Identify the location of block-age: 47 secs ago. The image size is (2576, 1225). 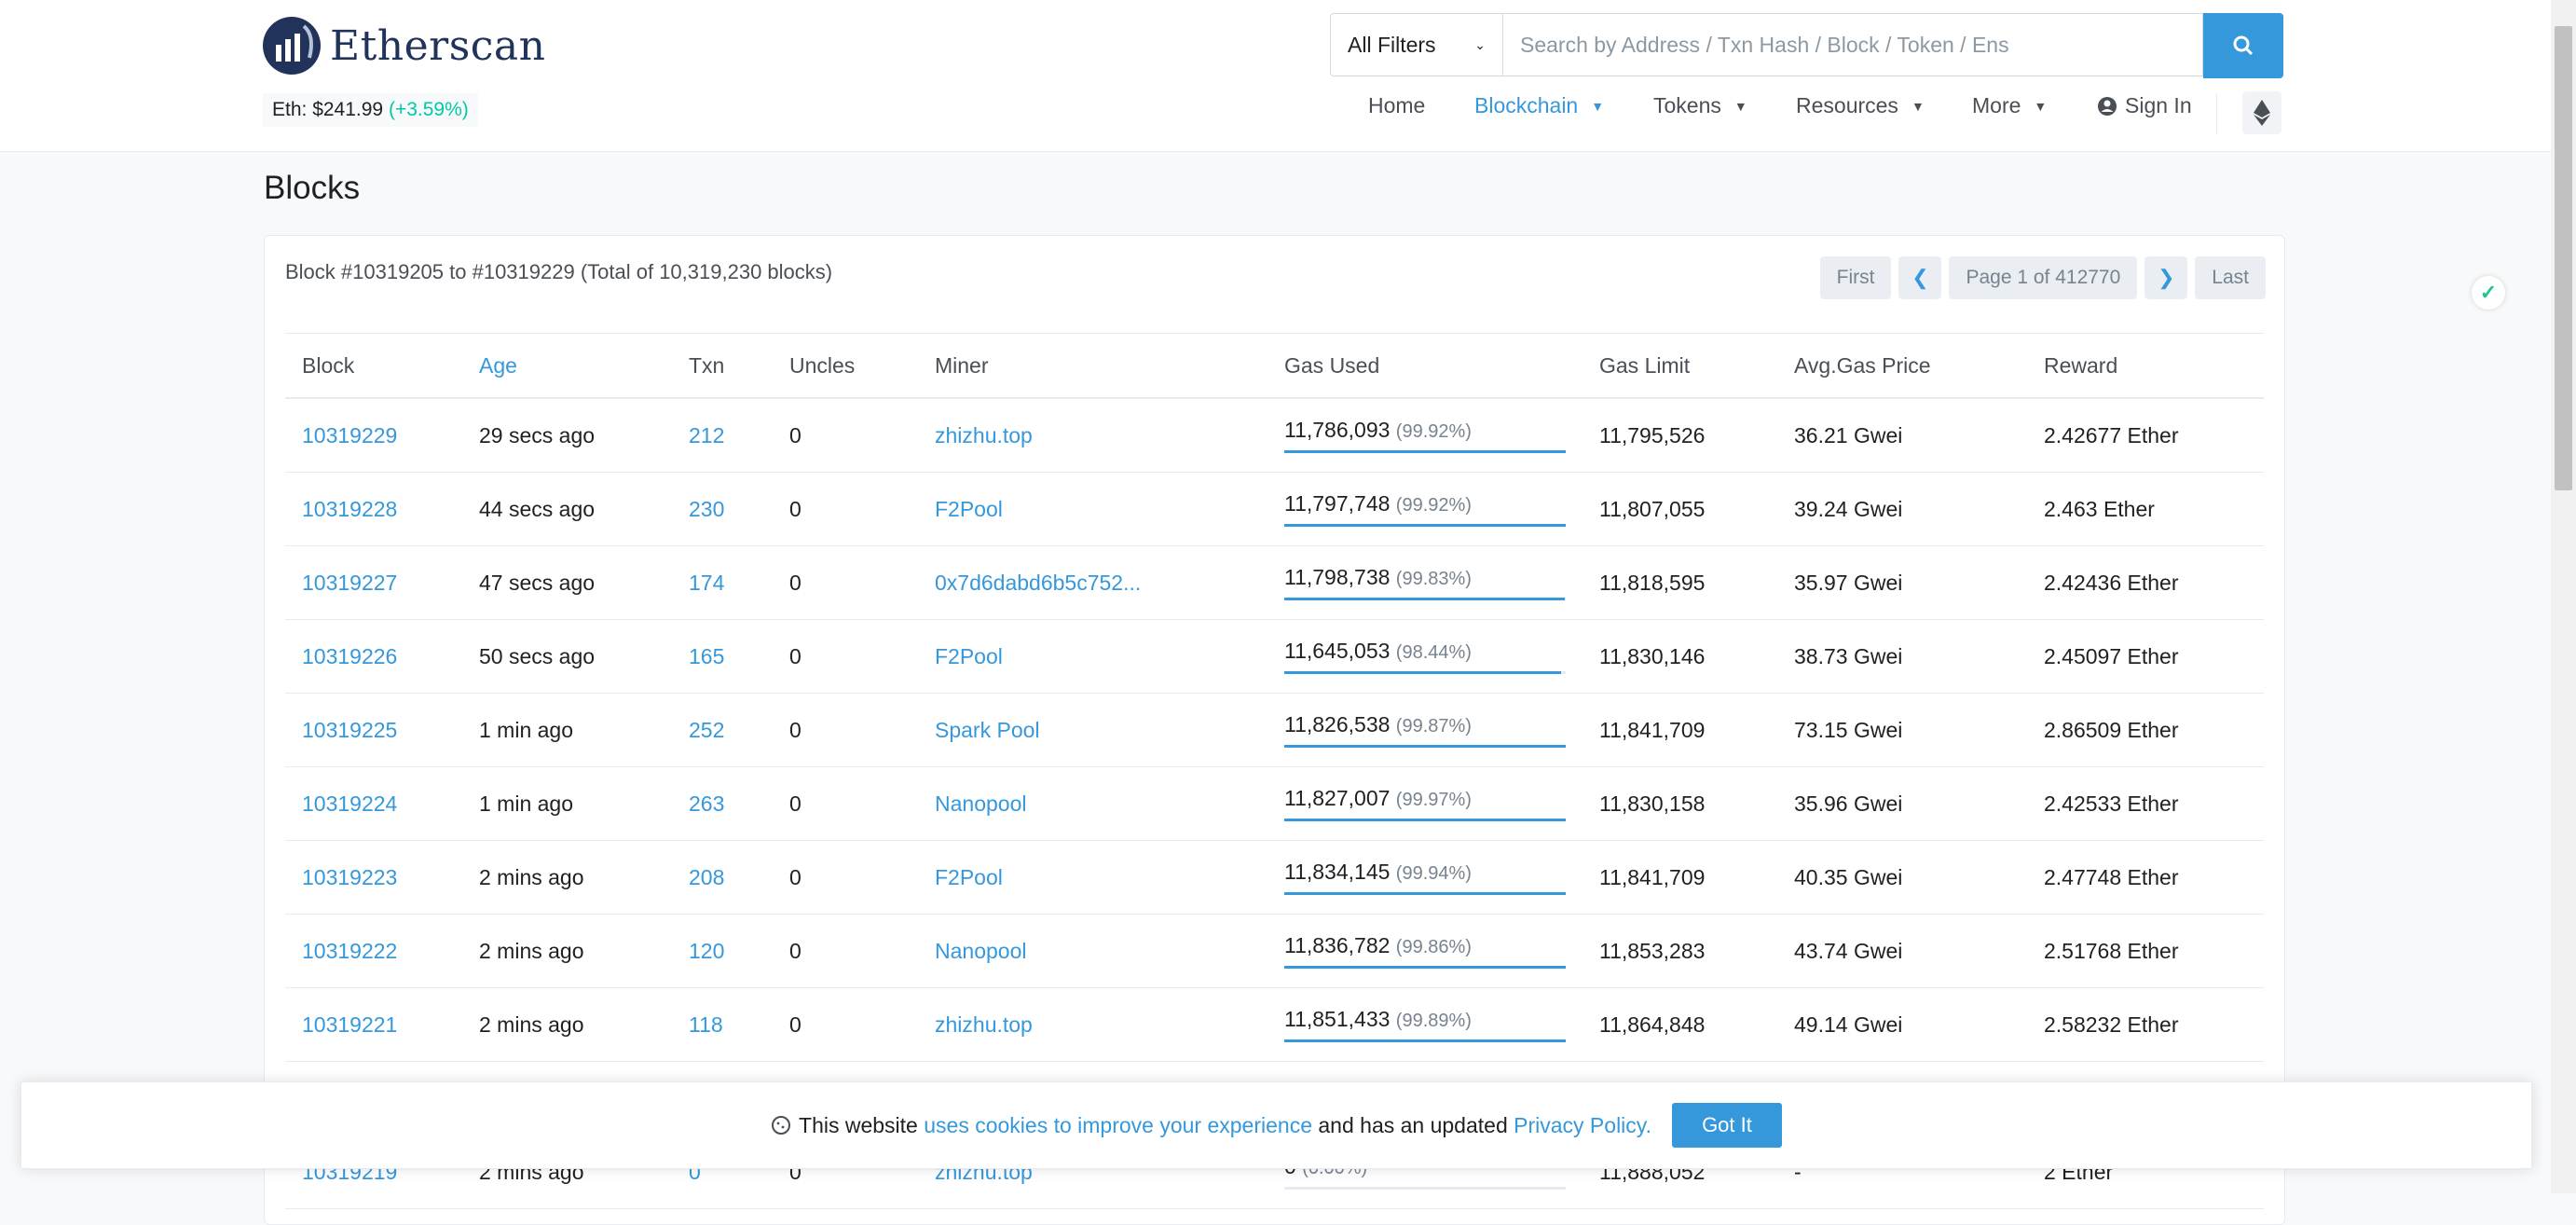
(567, 582).